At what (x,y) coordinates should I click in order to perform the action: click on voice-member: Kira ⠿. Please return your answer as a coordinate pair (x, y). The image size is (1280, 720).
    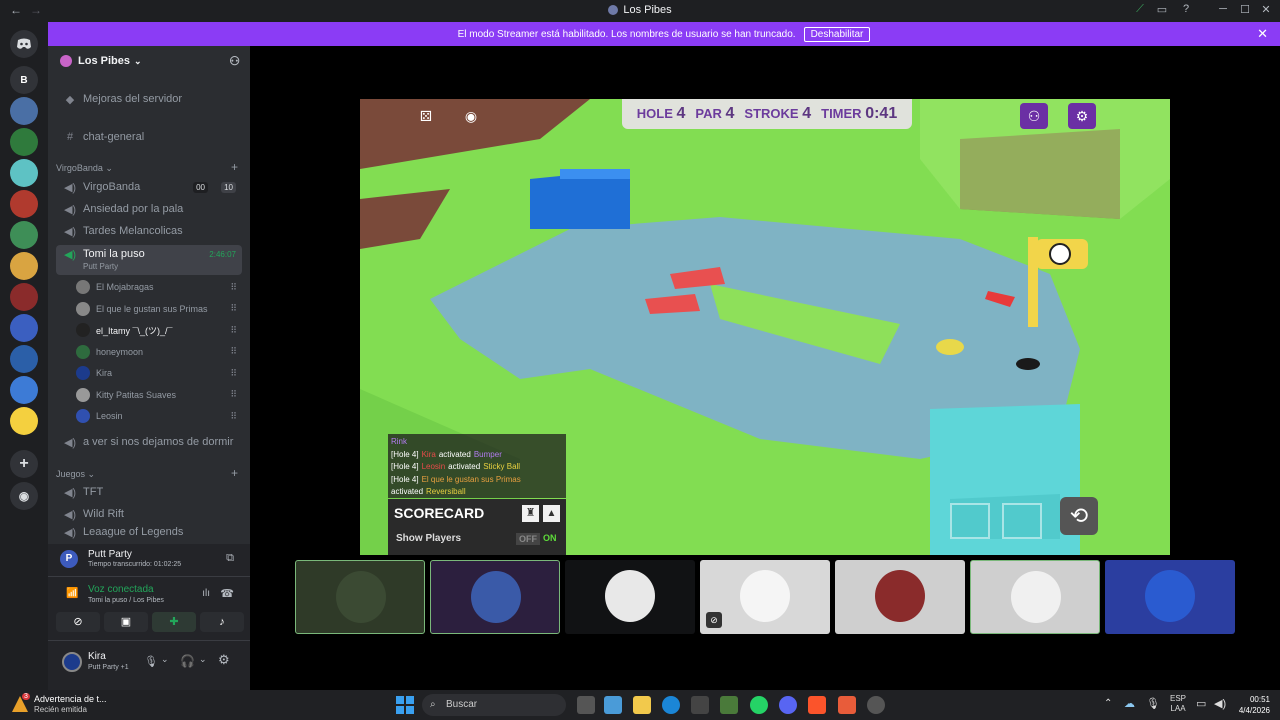
    Looking at the image, I should click on (159, 373).